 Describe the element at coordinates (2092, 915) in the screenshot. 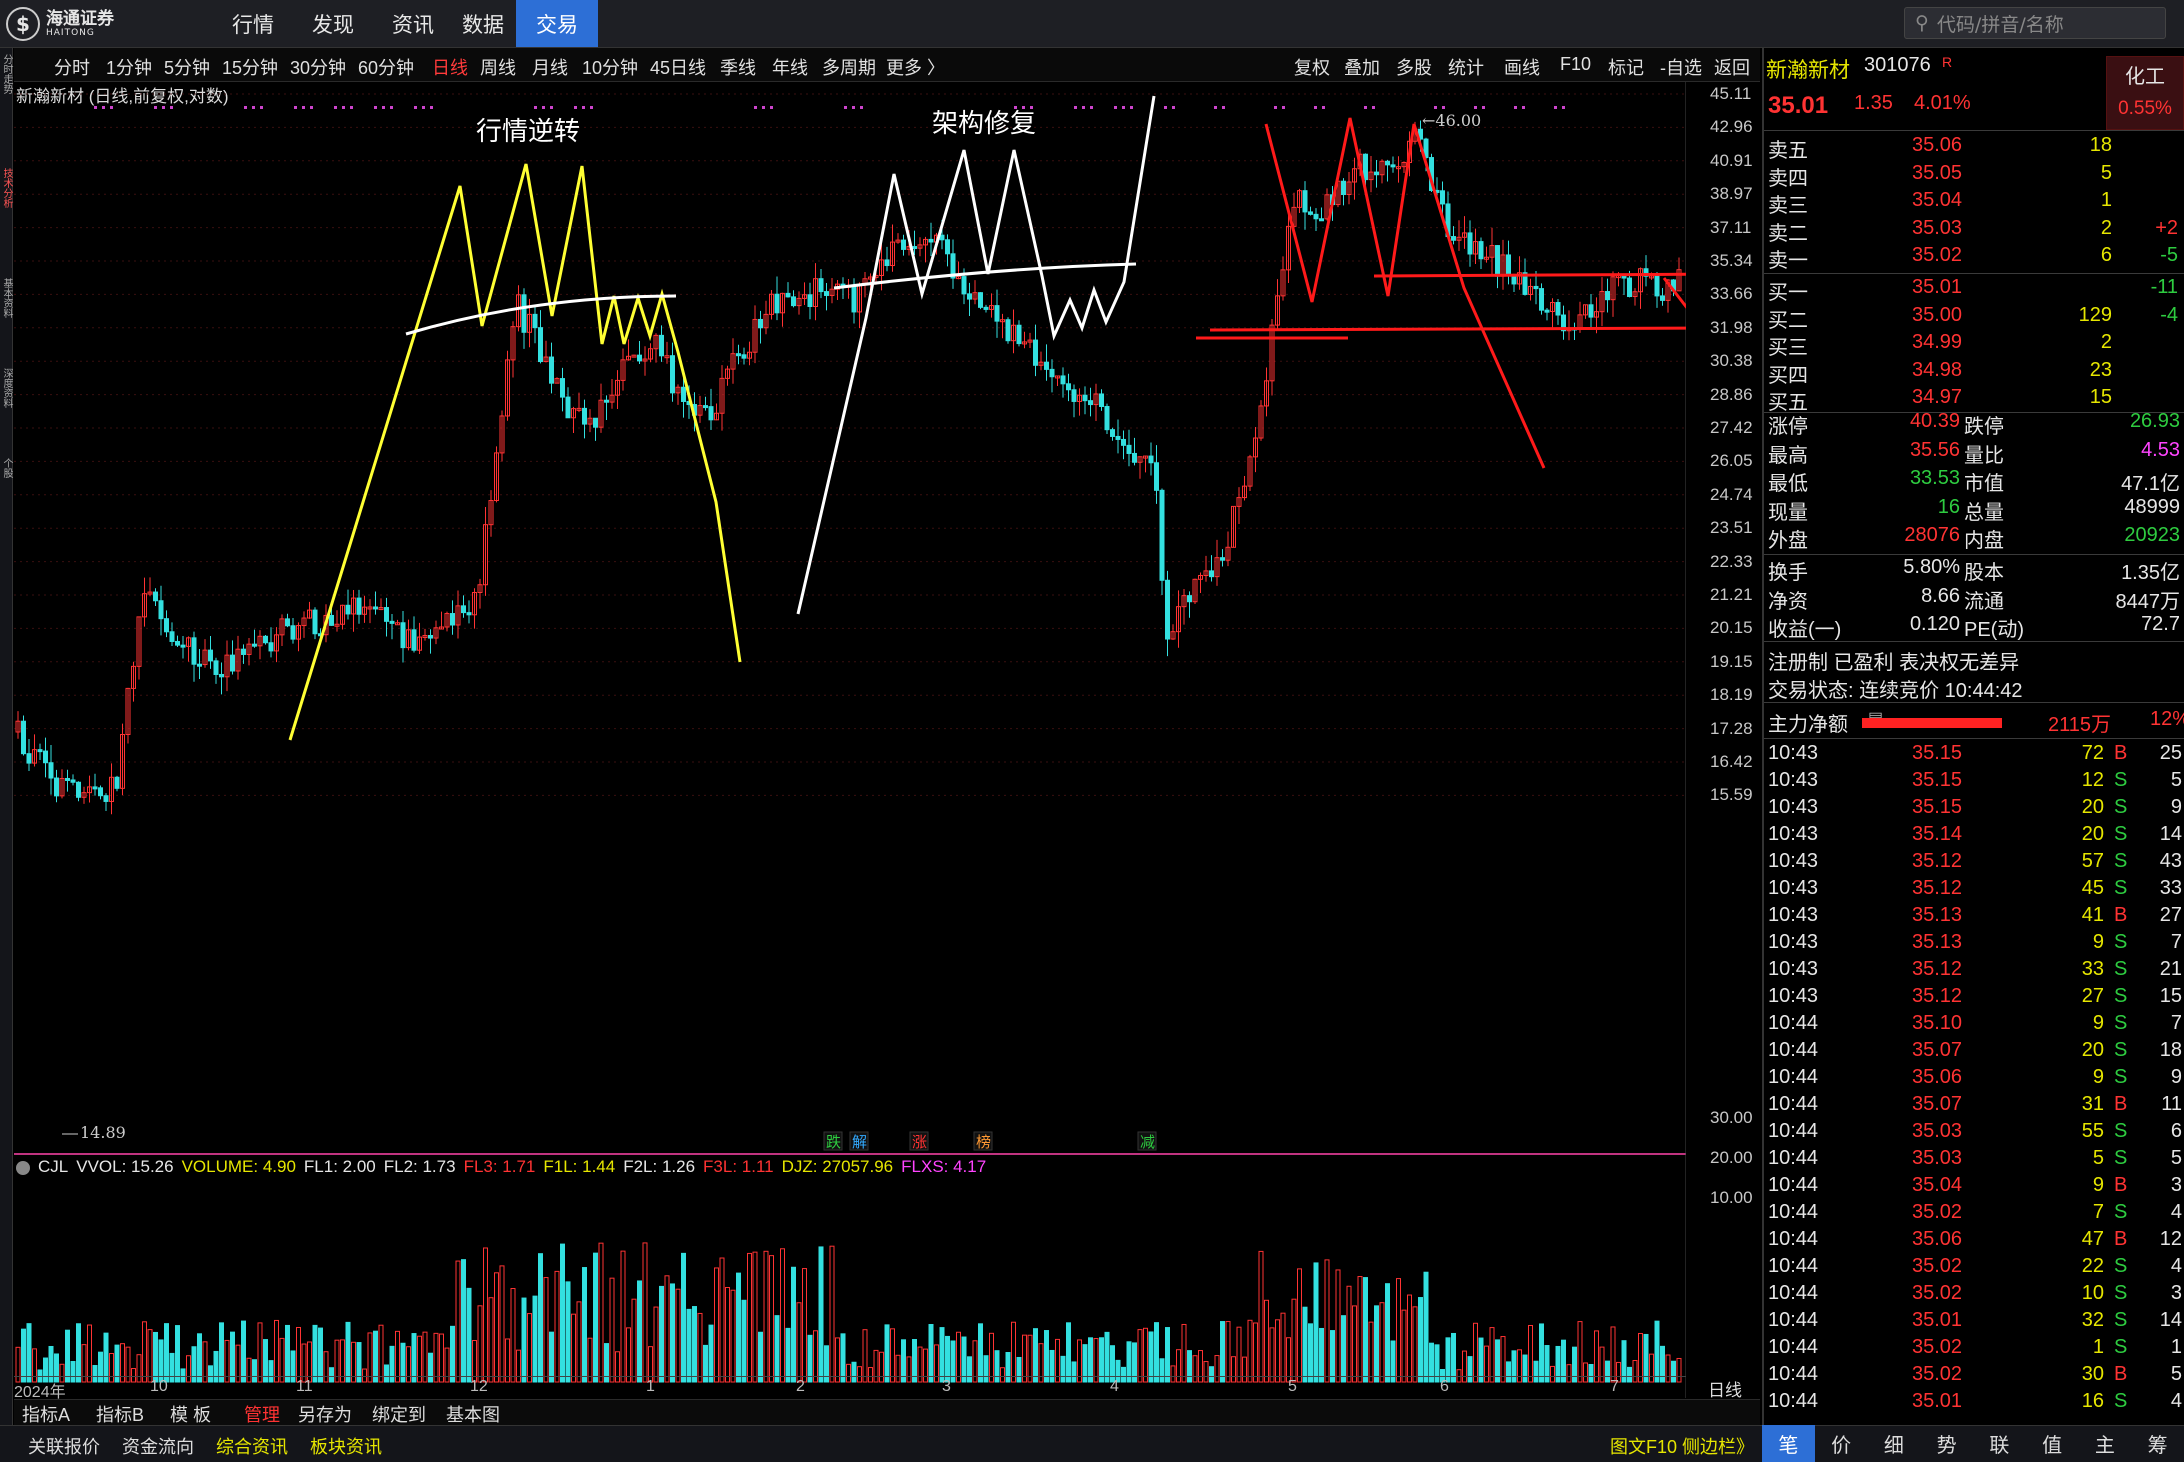

I see `tick-volume: 41` at that location.